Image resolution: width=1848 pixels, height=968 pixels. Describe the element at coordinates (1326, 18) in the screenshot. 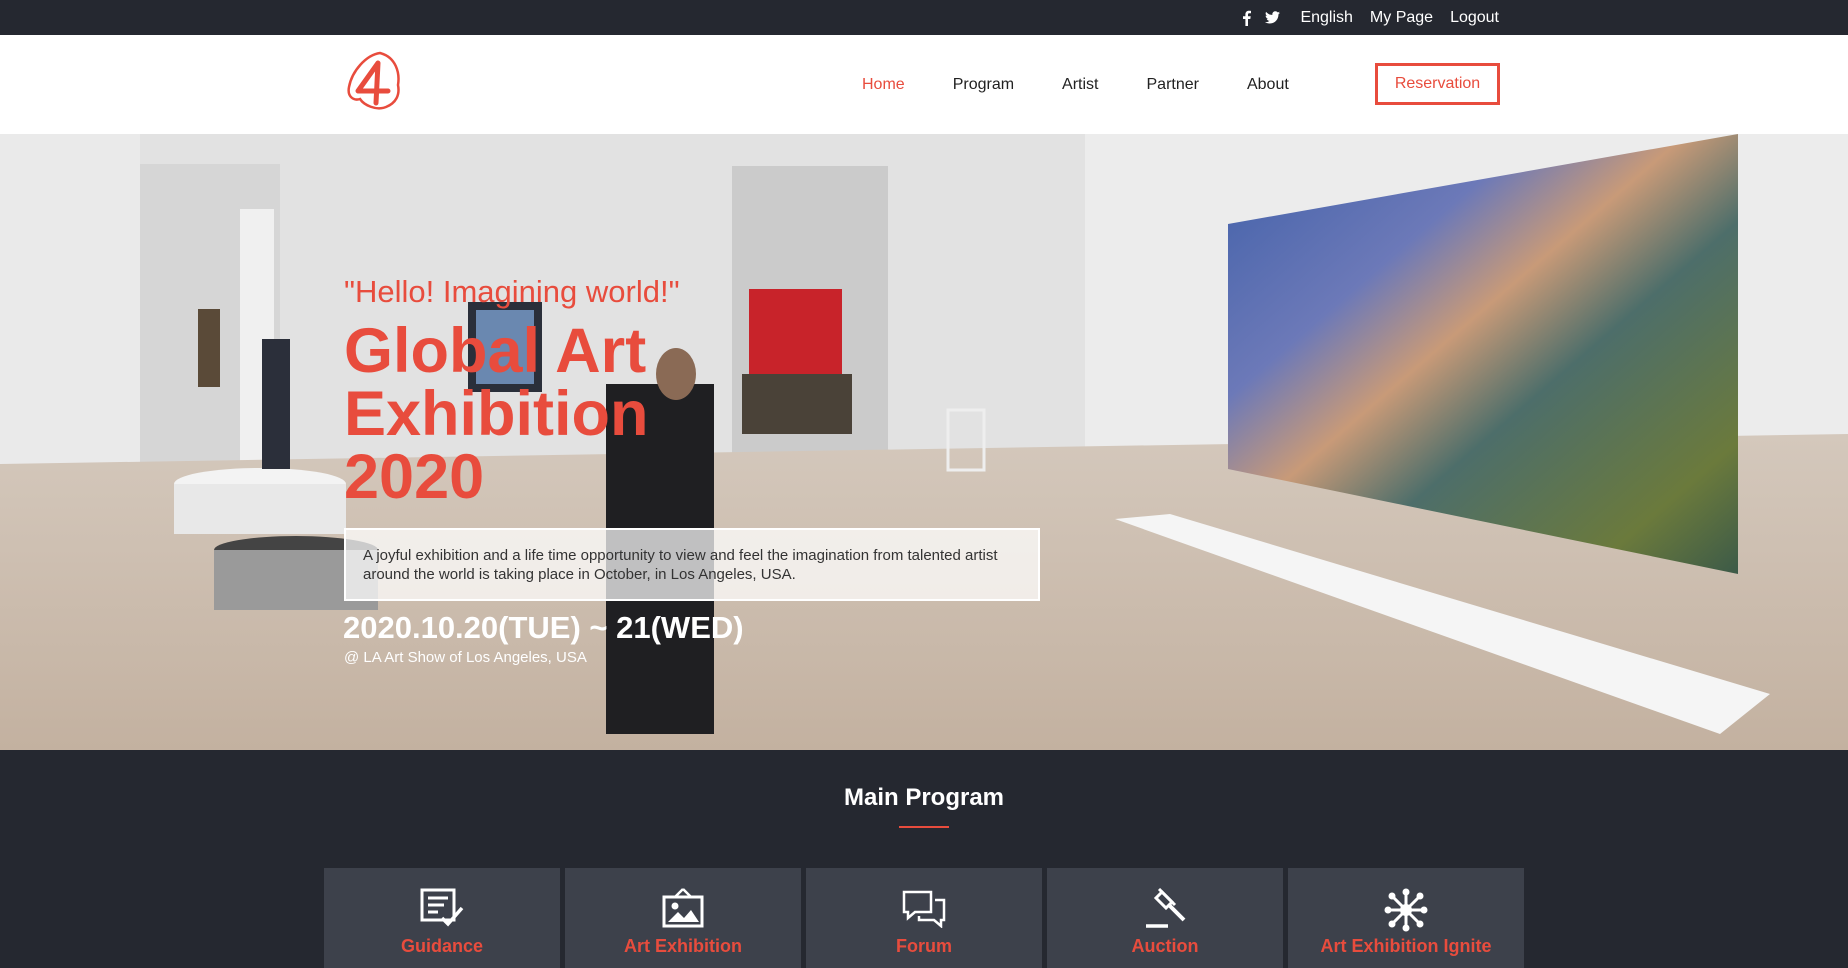

I see `language-link: English` at that location.